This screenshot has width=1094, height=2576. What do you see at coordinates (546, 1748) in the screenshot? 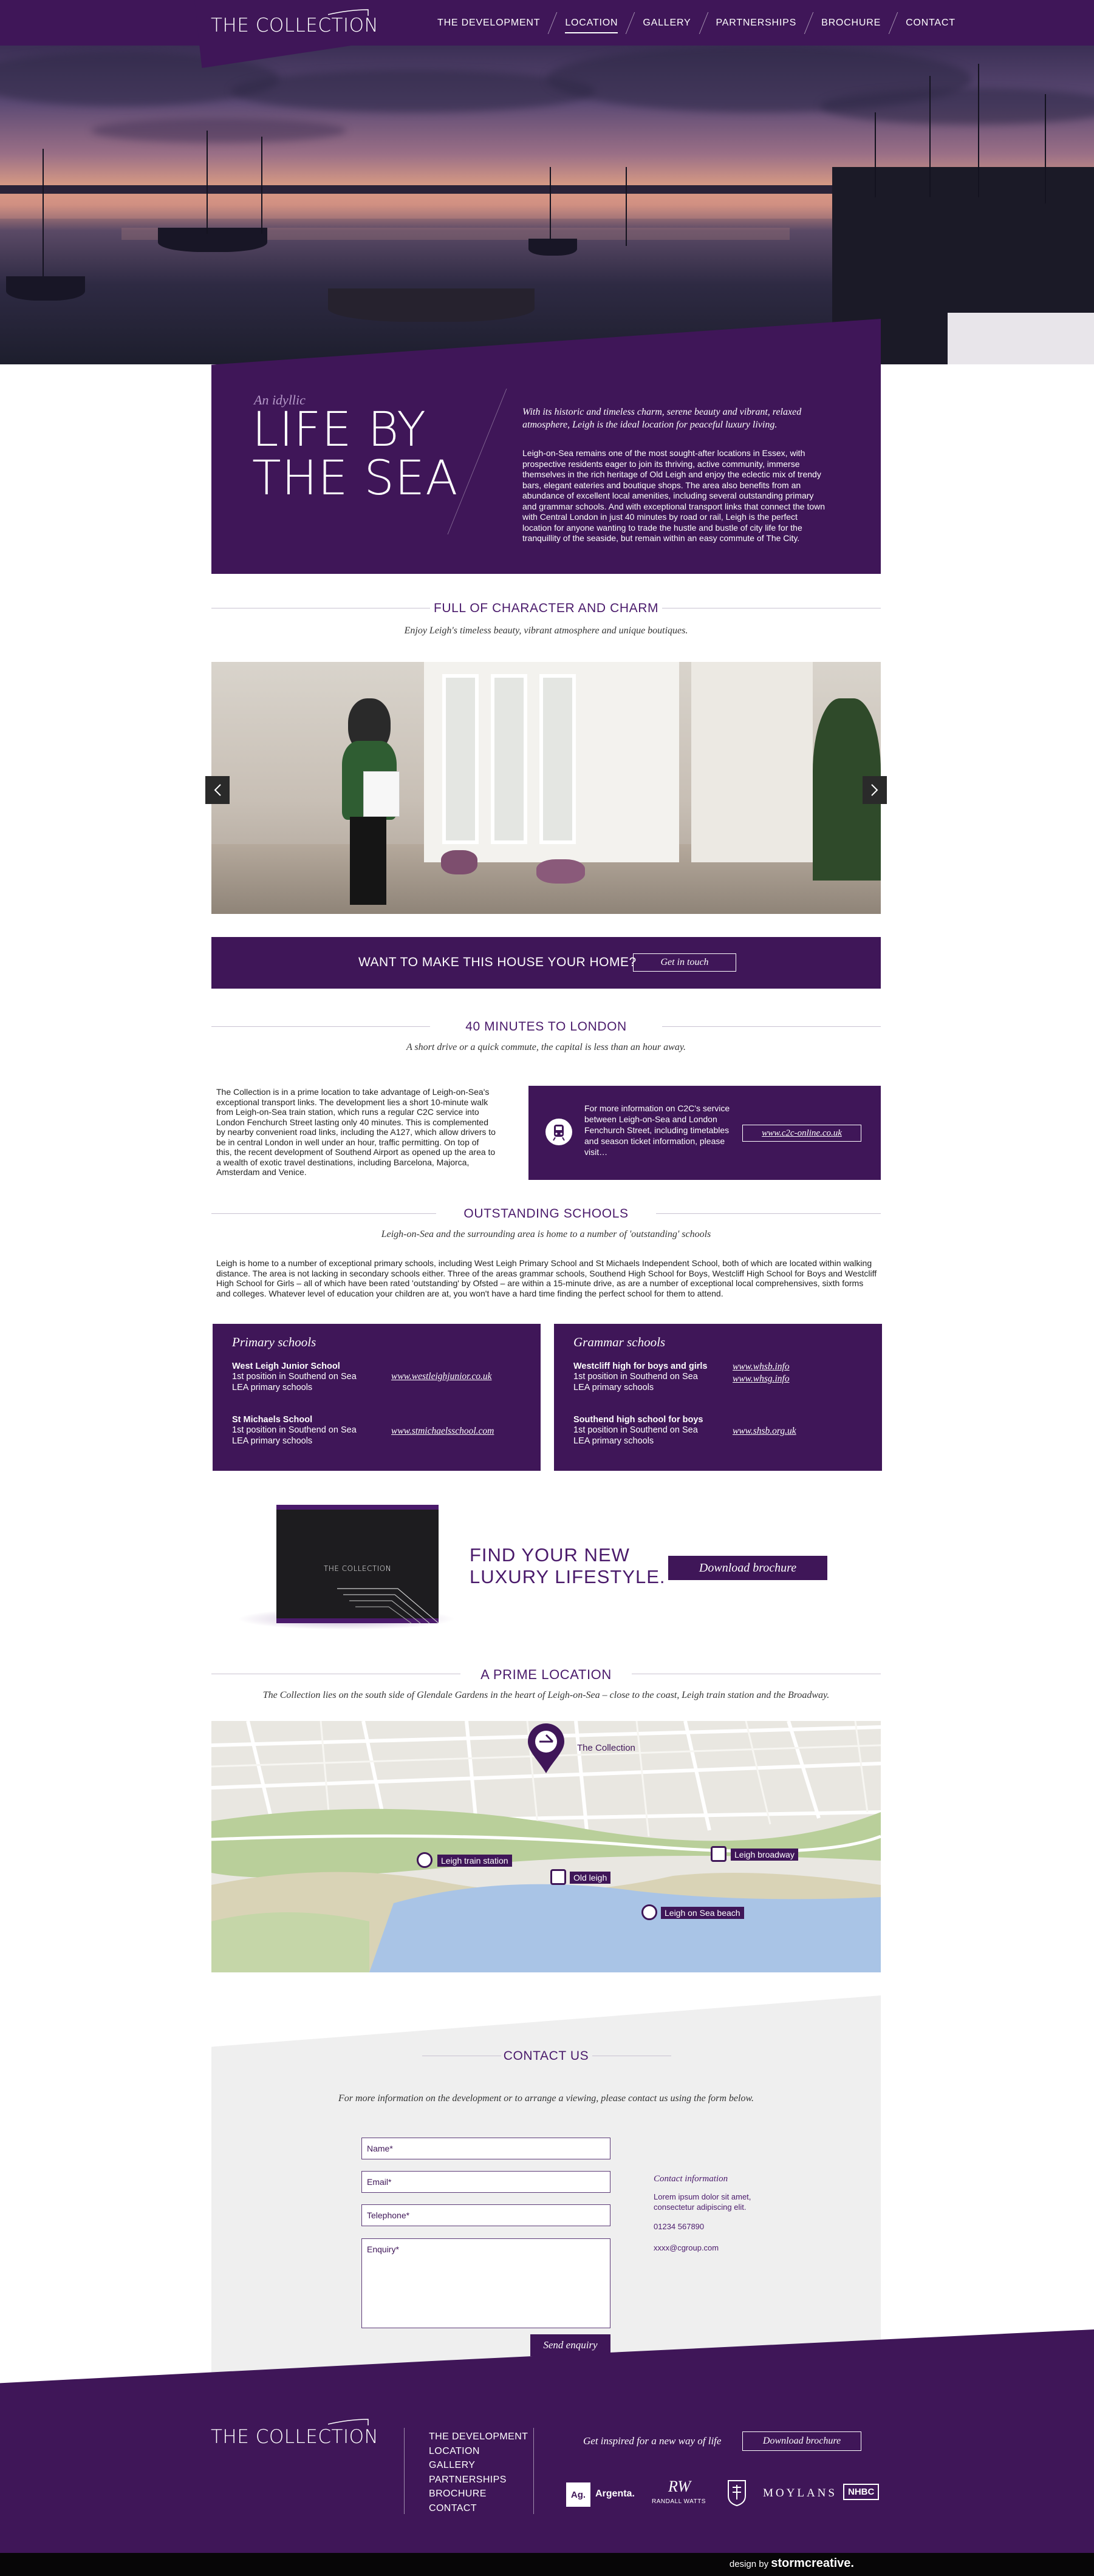
I see `map-pin-icon` at bounding box center [546, 1748].